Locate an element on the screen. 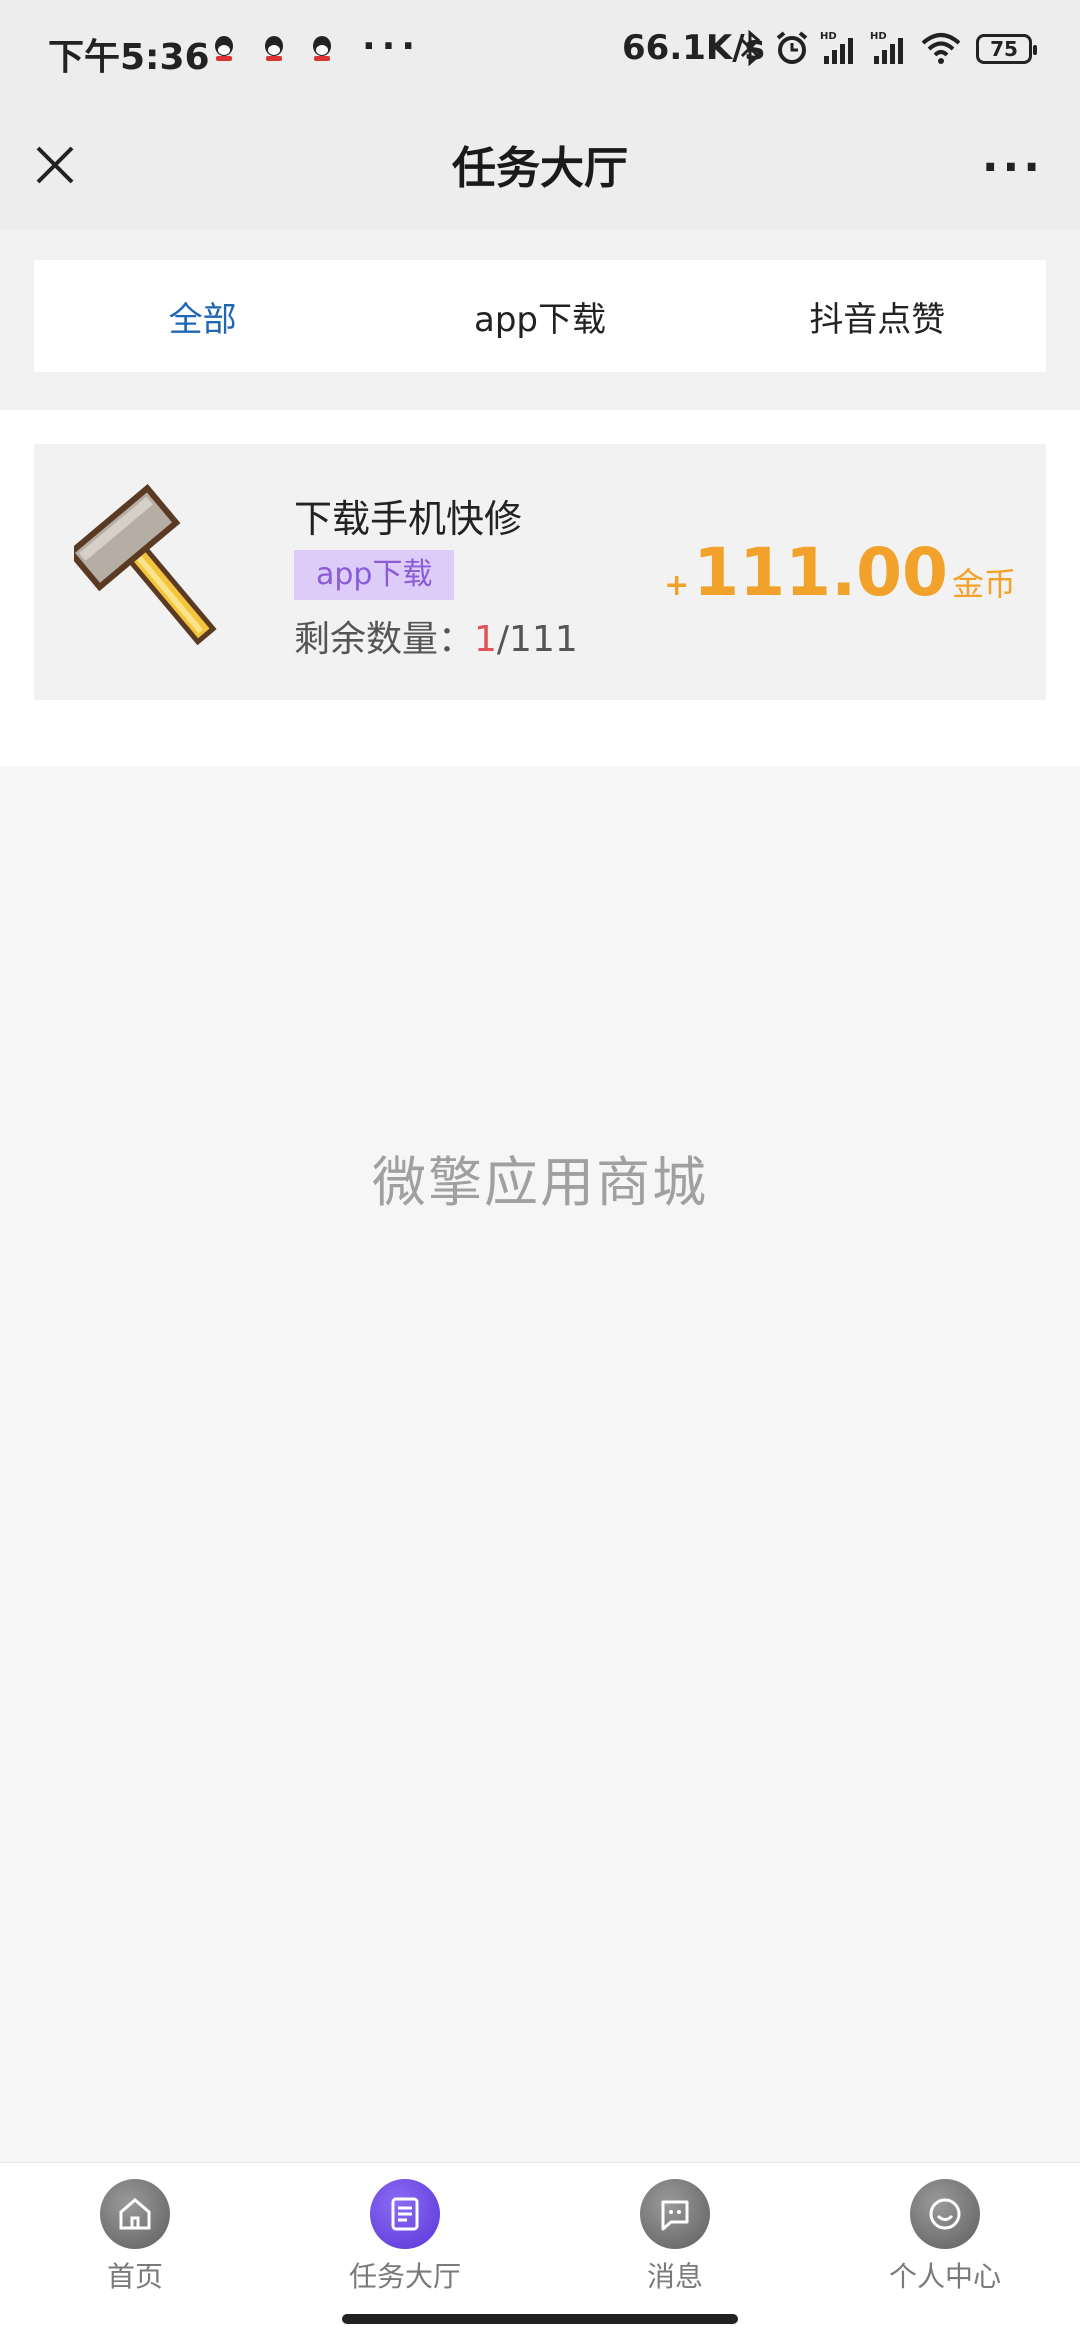 This screenshot has height=2340, width=1080. category-tabs: 全部 app下载 抖音点赞 is located at coordinates (540, 316).